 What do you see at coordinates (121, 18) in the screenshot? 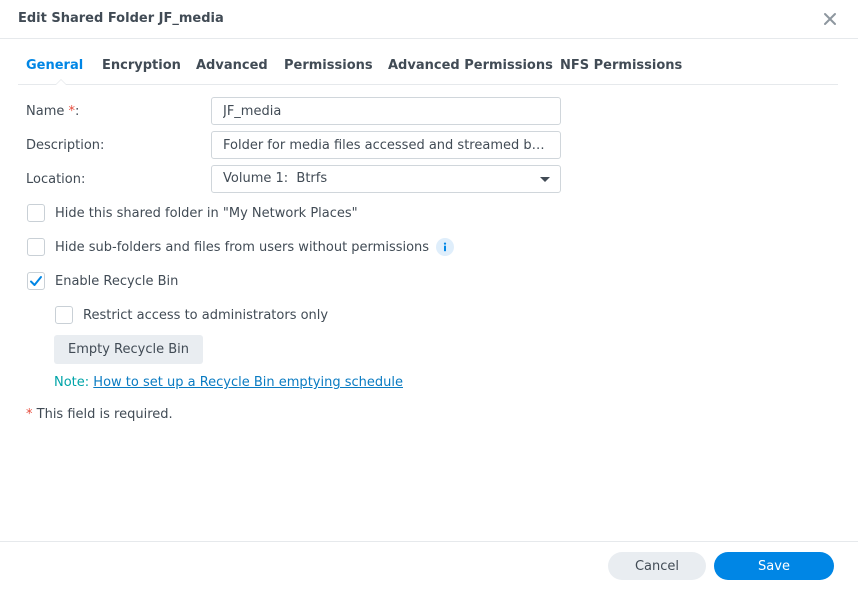
I see `dialog-title: Edit Shared Folder JF_media` at bounding box center [121, 18].